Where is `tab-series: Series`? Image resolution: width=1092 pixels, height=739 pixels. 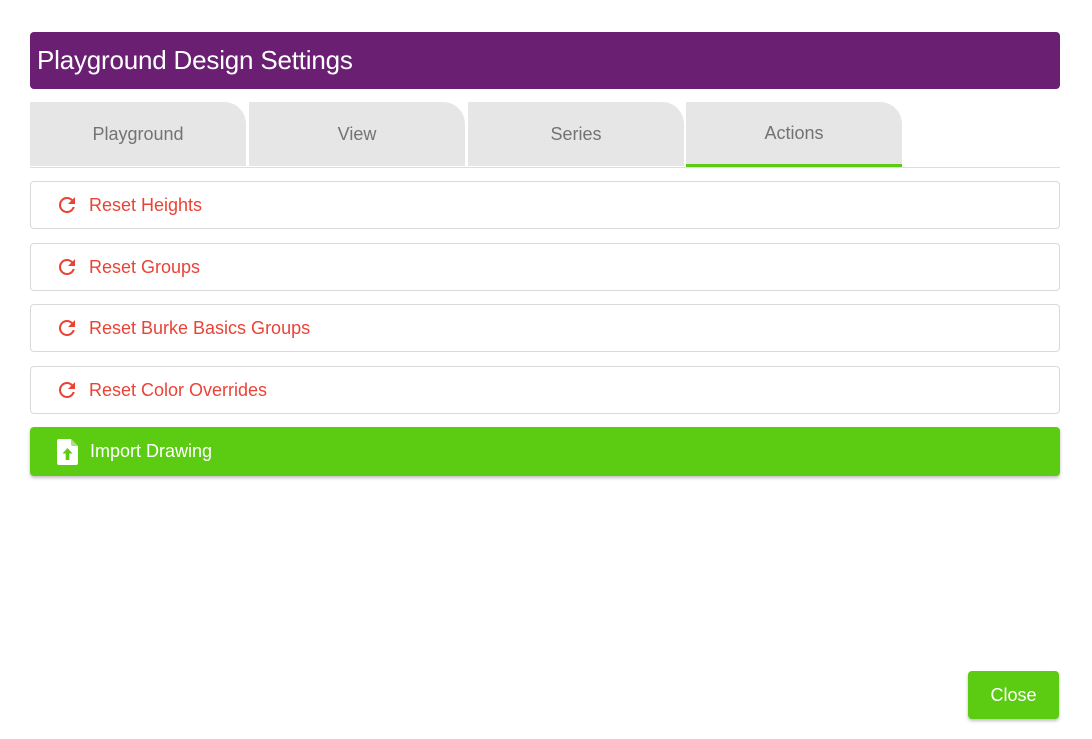 tab-series: Series is located at coordinates (576, 134).